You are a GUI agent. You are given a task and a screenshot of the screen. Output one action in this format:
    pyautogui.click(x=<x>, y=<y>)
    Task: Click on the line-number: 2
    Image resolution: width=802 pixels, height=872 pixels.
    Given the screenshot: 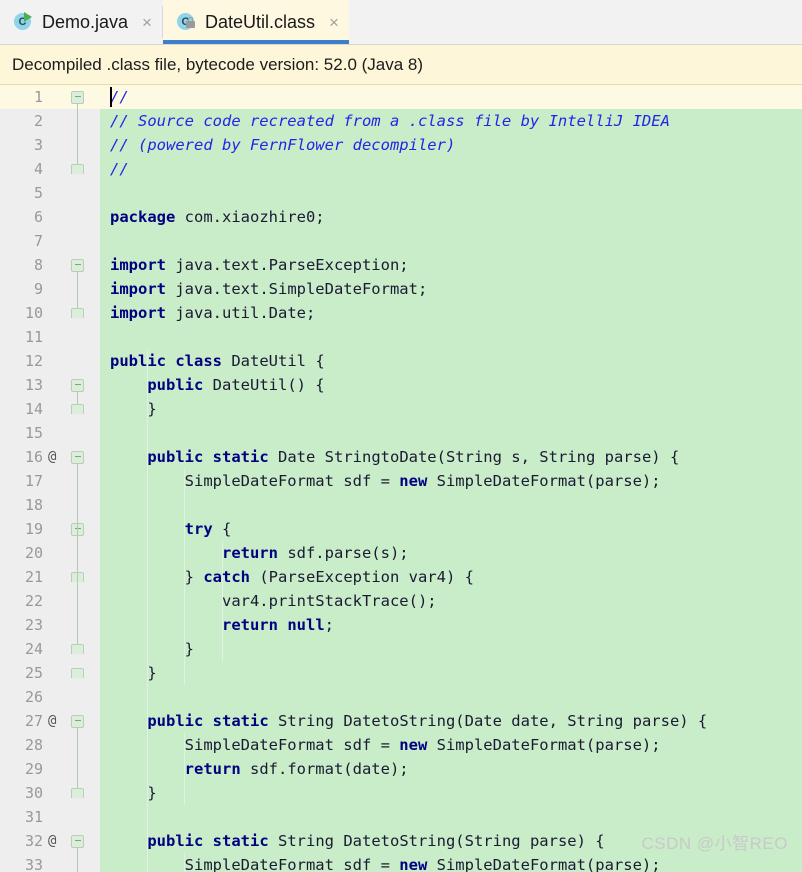 What is the action you would take?
    pyautogui.click(x=38, y=121)
    